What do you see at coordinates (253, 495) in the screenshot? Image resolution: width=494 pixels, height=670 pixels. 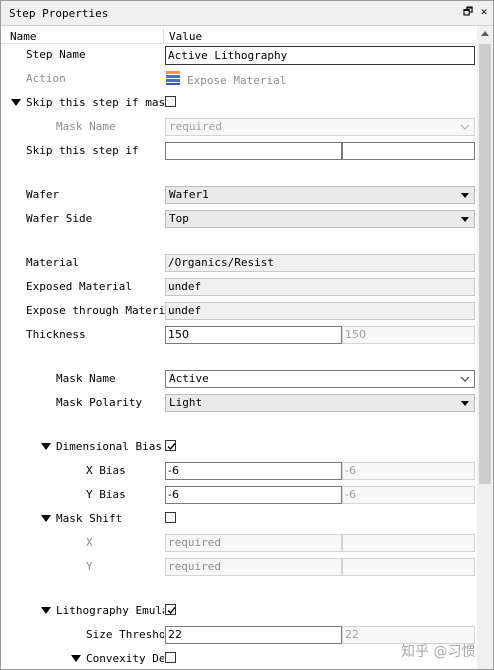 I see `y-bias-input: -6` at bounding box center [253, 495].